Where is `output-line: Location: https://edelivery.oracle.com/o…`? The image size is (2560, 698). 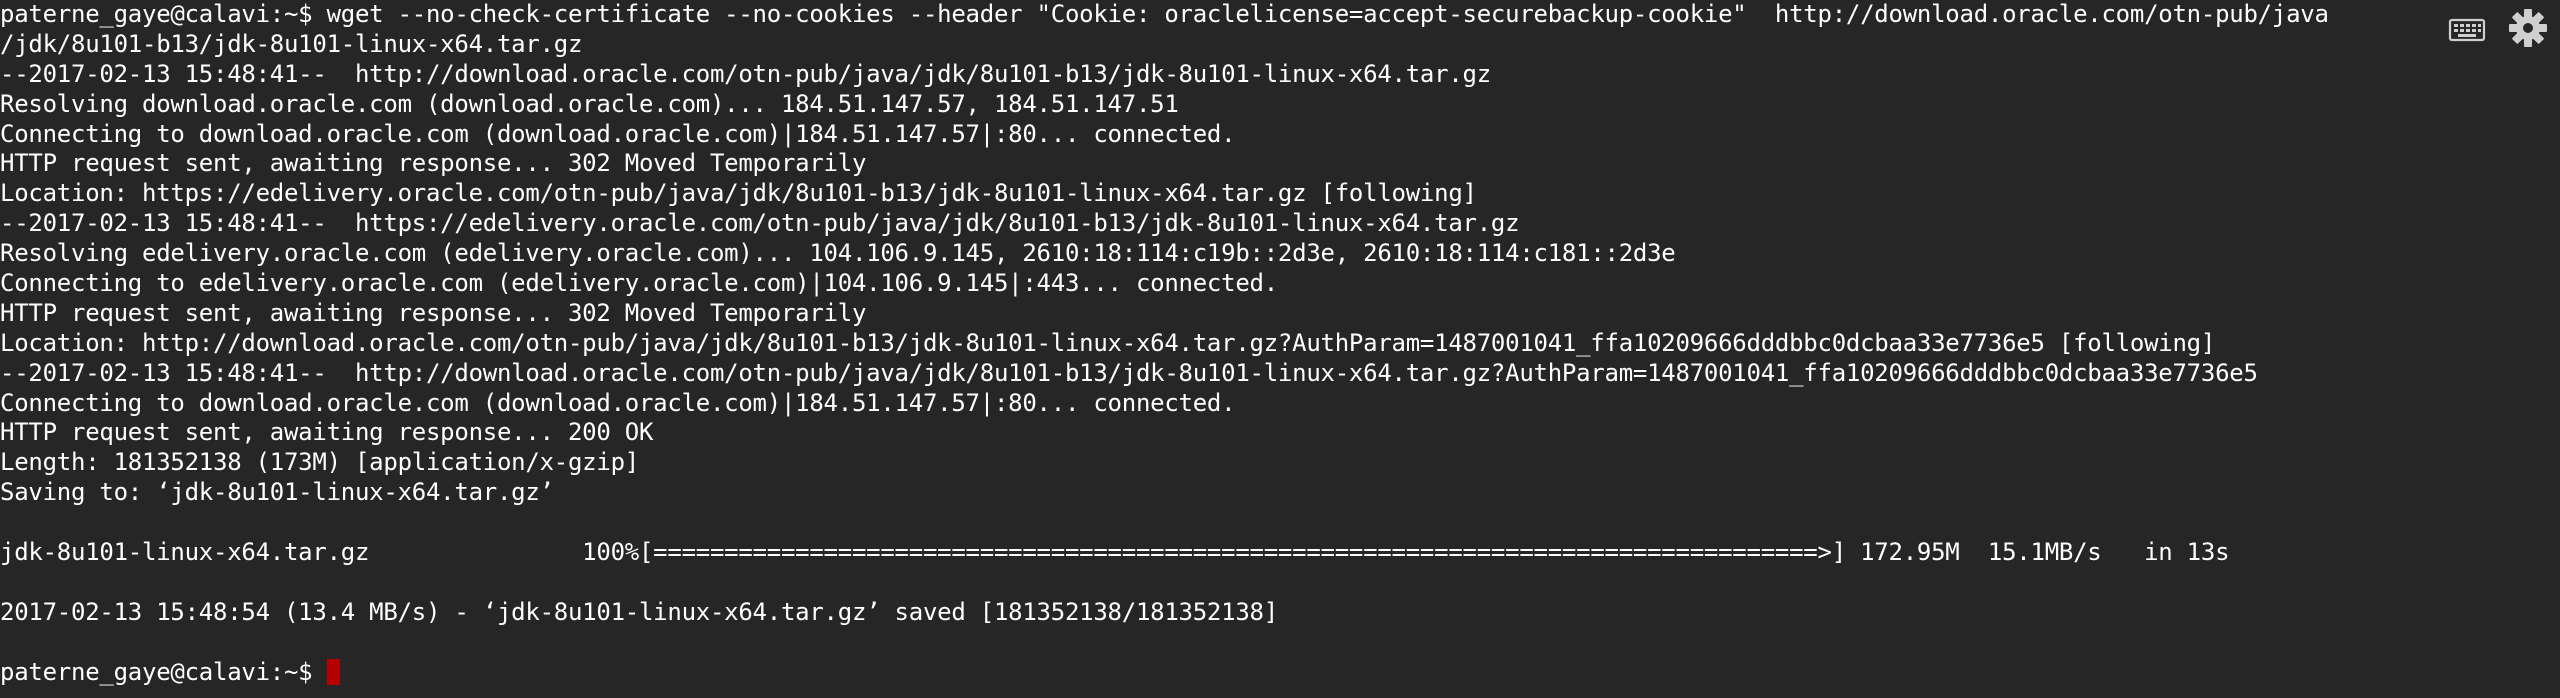
output-line: Location: https://edelivery.oracle.com/o… is located at coordinates (738, 193).